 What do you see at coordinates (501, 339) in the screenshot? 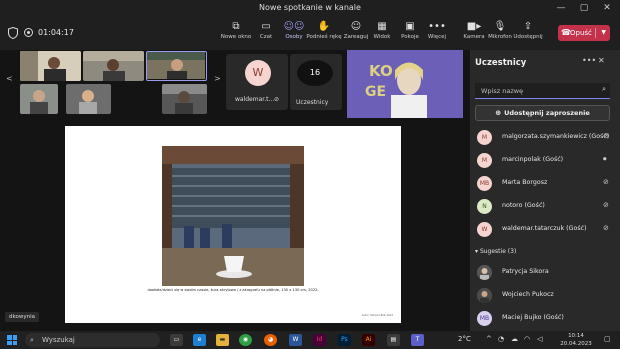
I see `microphone-tray-icon: ◔` at bounding box center [501, 339].